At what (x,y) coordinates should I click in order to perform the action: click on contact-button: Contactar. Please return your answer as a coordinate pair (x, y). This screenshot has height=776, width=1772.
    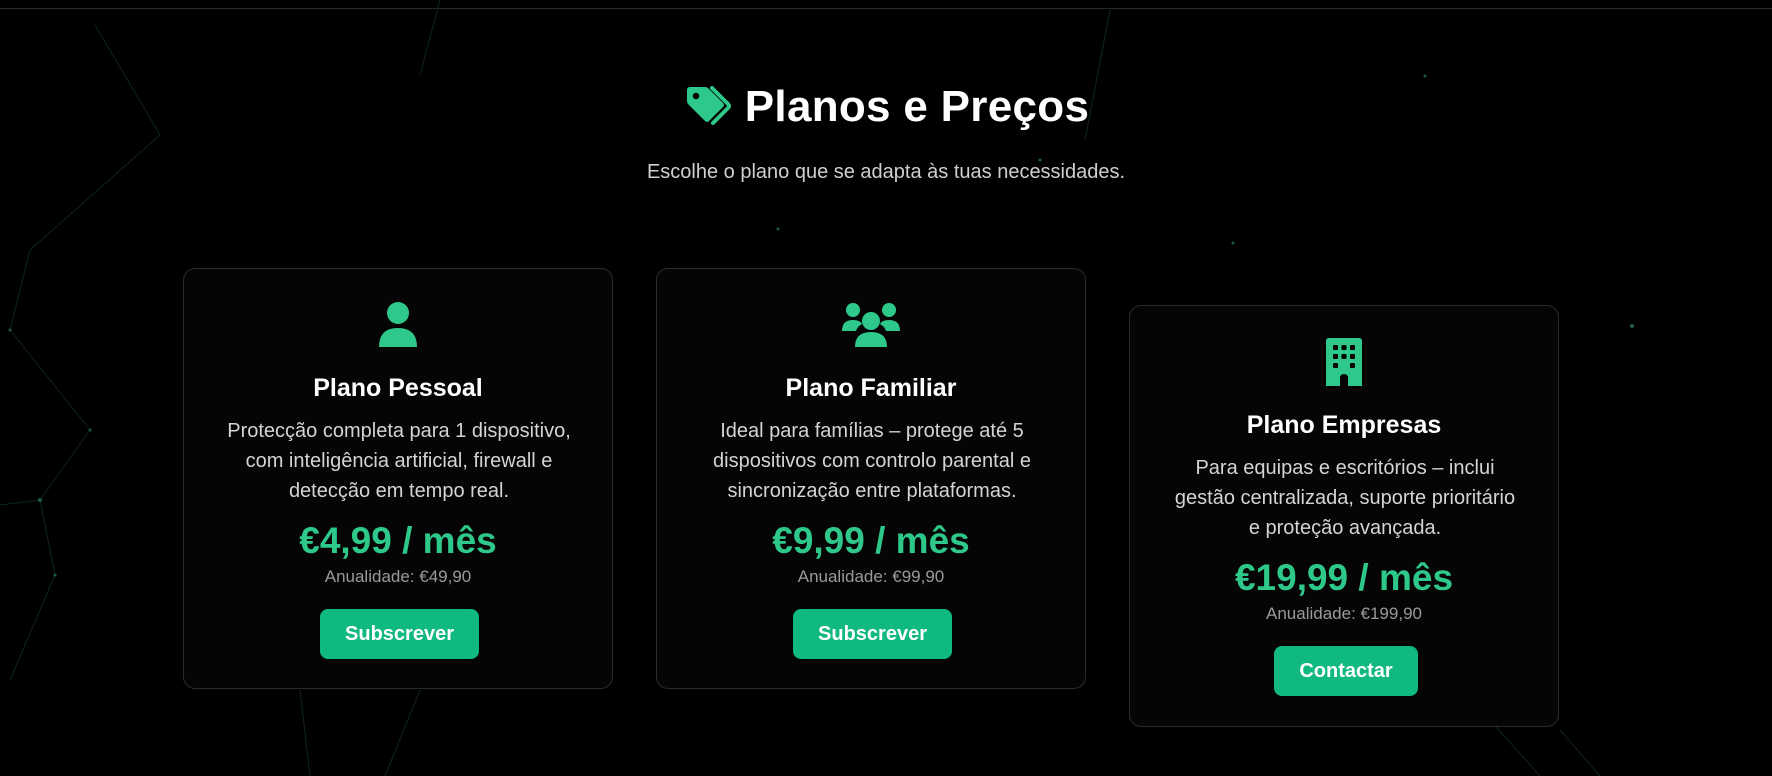
    Looking at the image, I should click on (1346, 671).